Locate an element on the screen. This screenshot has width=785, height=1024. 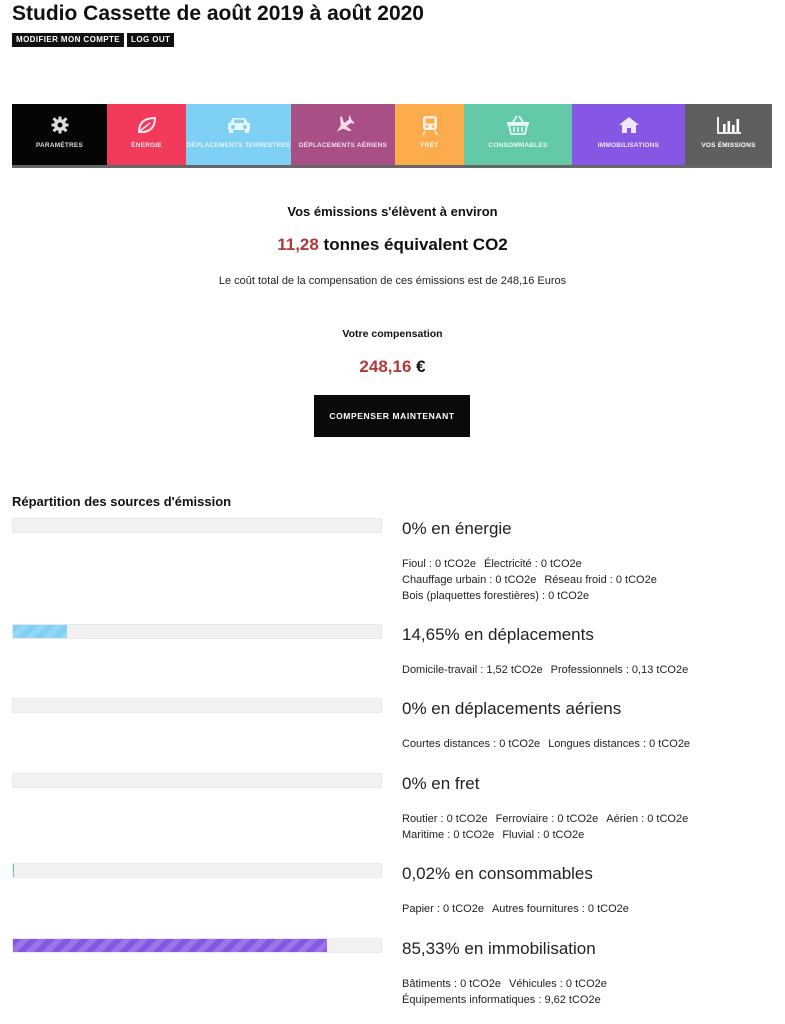
detail-item: Équipements informatiques : 9,62 tCO2e is located at coordinates (501, 1000).